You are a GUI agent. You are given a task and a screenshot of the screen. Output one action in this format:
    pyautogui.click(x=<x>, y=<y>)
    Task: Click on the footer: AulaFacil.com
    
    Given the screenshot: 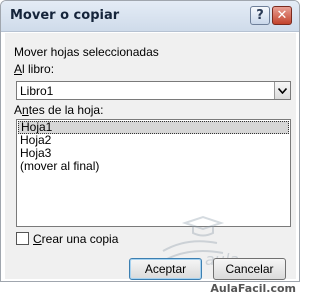 What is the action you would take?
    pyautogui.click(x=151, y=289)
    